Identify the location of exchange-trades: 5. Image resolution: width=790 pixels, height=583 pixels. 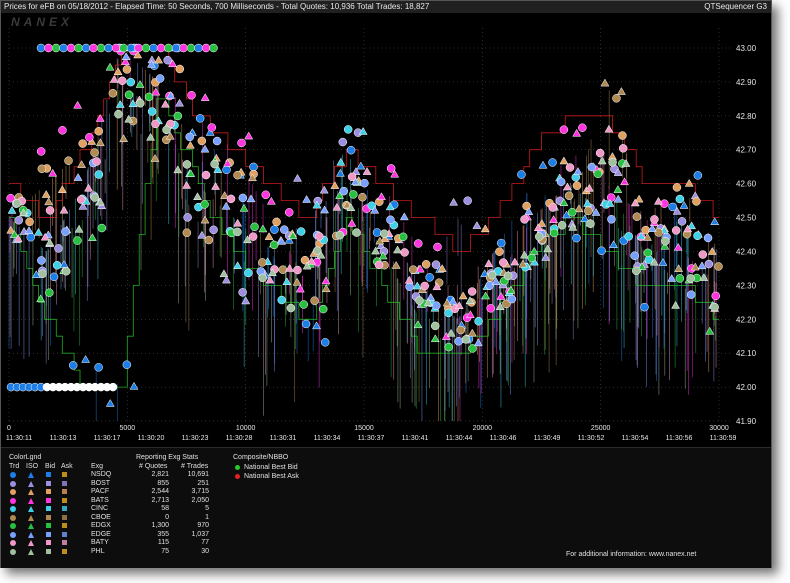
(207, 508).